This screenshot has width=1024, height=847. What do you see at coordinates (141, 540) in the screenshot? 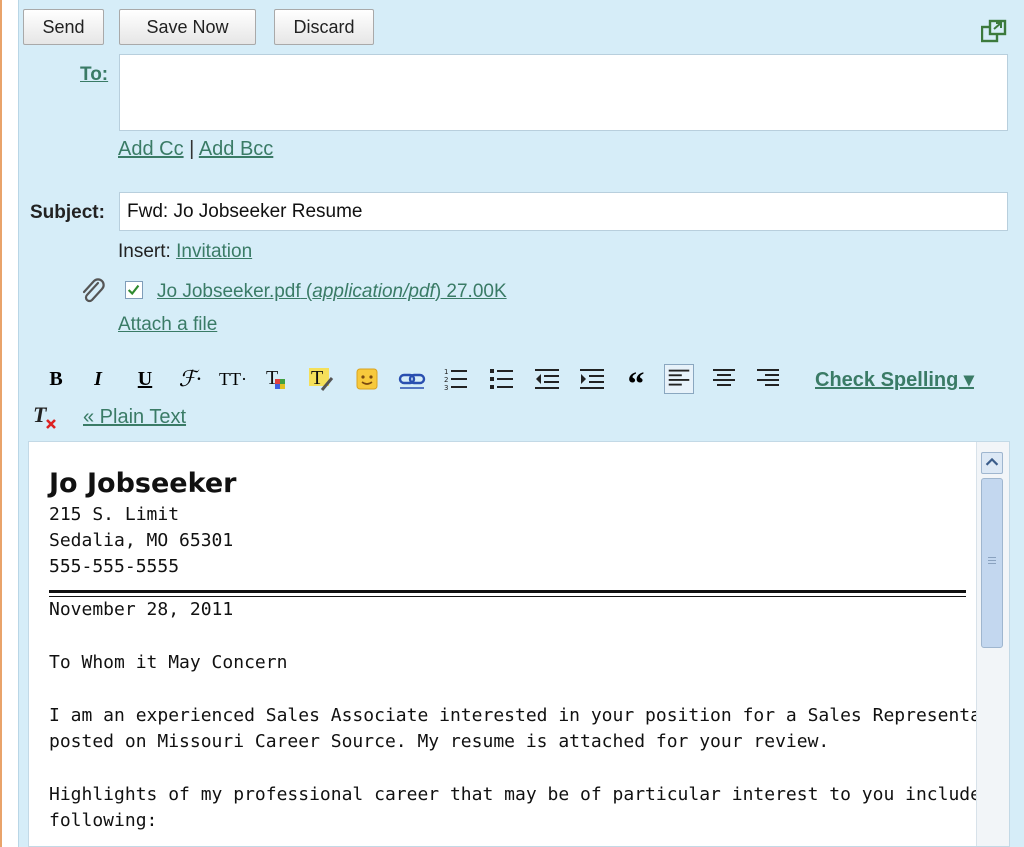
I see `address-line-2: Sedalia, MO 65301` at bounding box center [141, 540].